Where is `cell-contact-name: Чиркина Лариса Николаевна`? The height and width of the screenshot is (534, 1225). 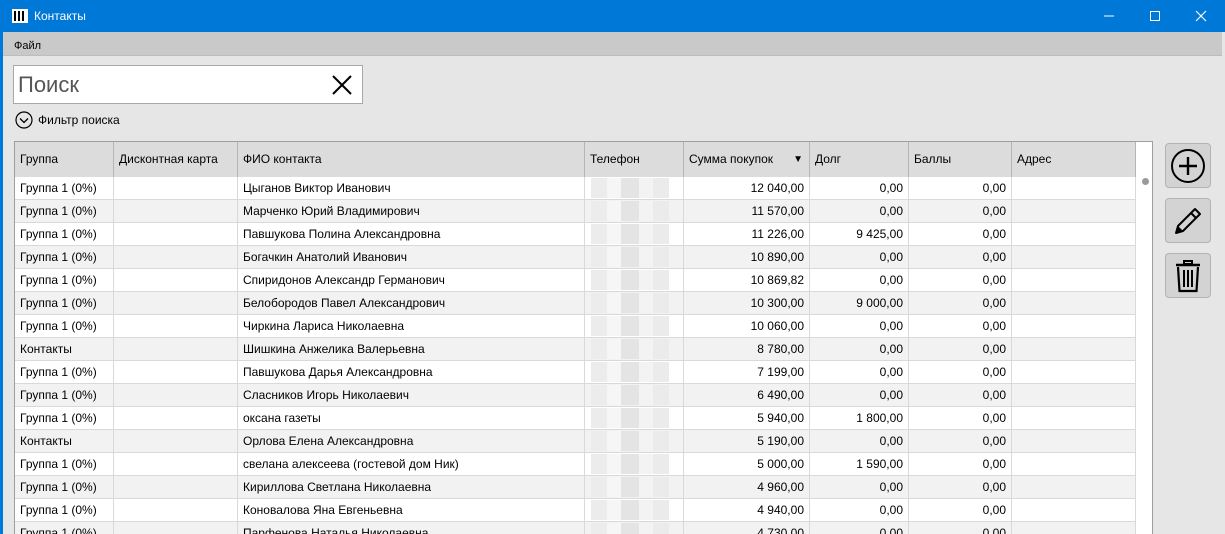
cell-contact-name: Чиркина Лариса Николаевна is located at coordinates (411, 326).